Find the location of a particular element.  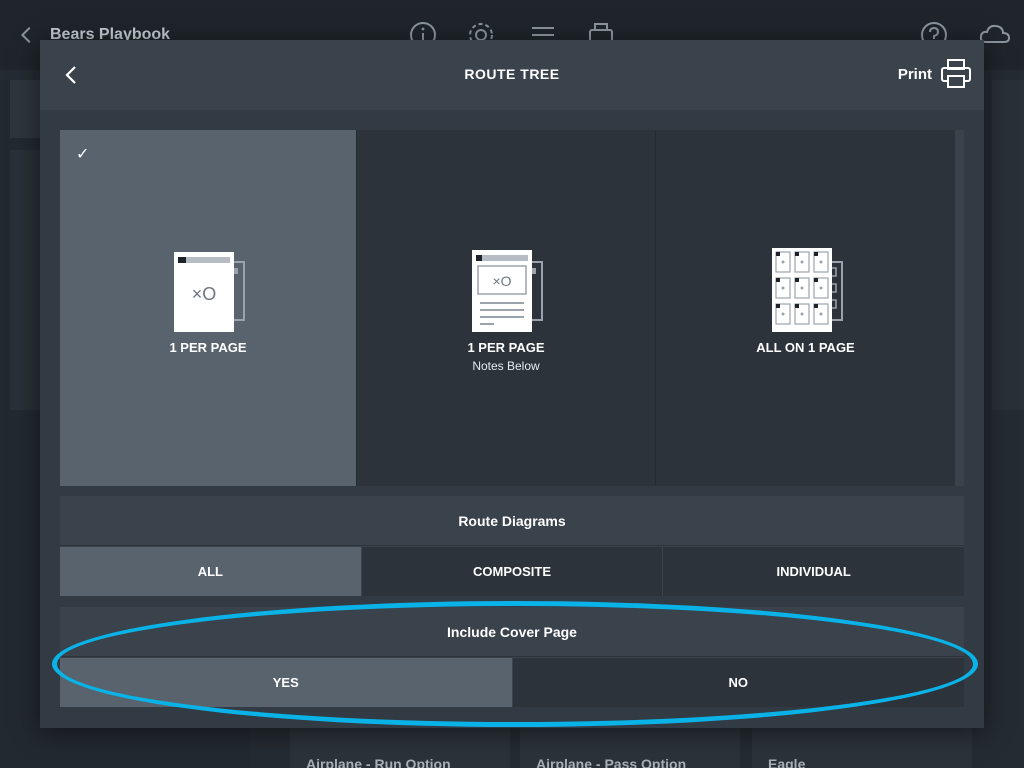

layout-option-all-on-1-page: ALL ON 1 PAGE is located at coordinates (805, 308).